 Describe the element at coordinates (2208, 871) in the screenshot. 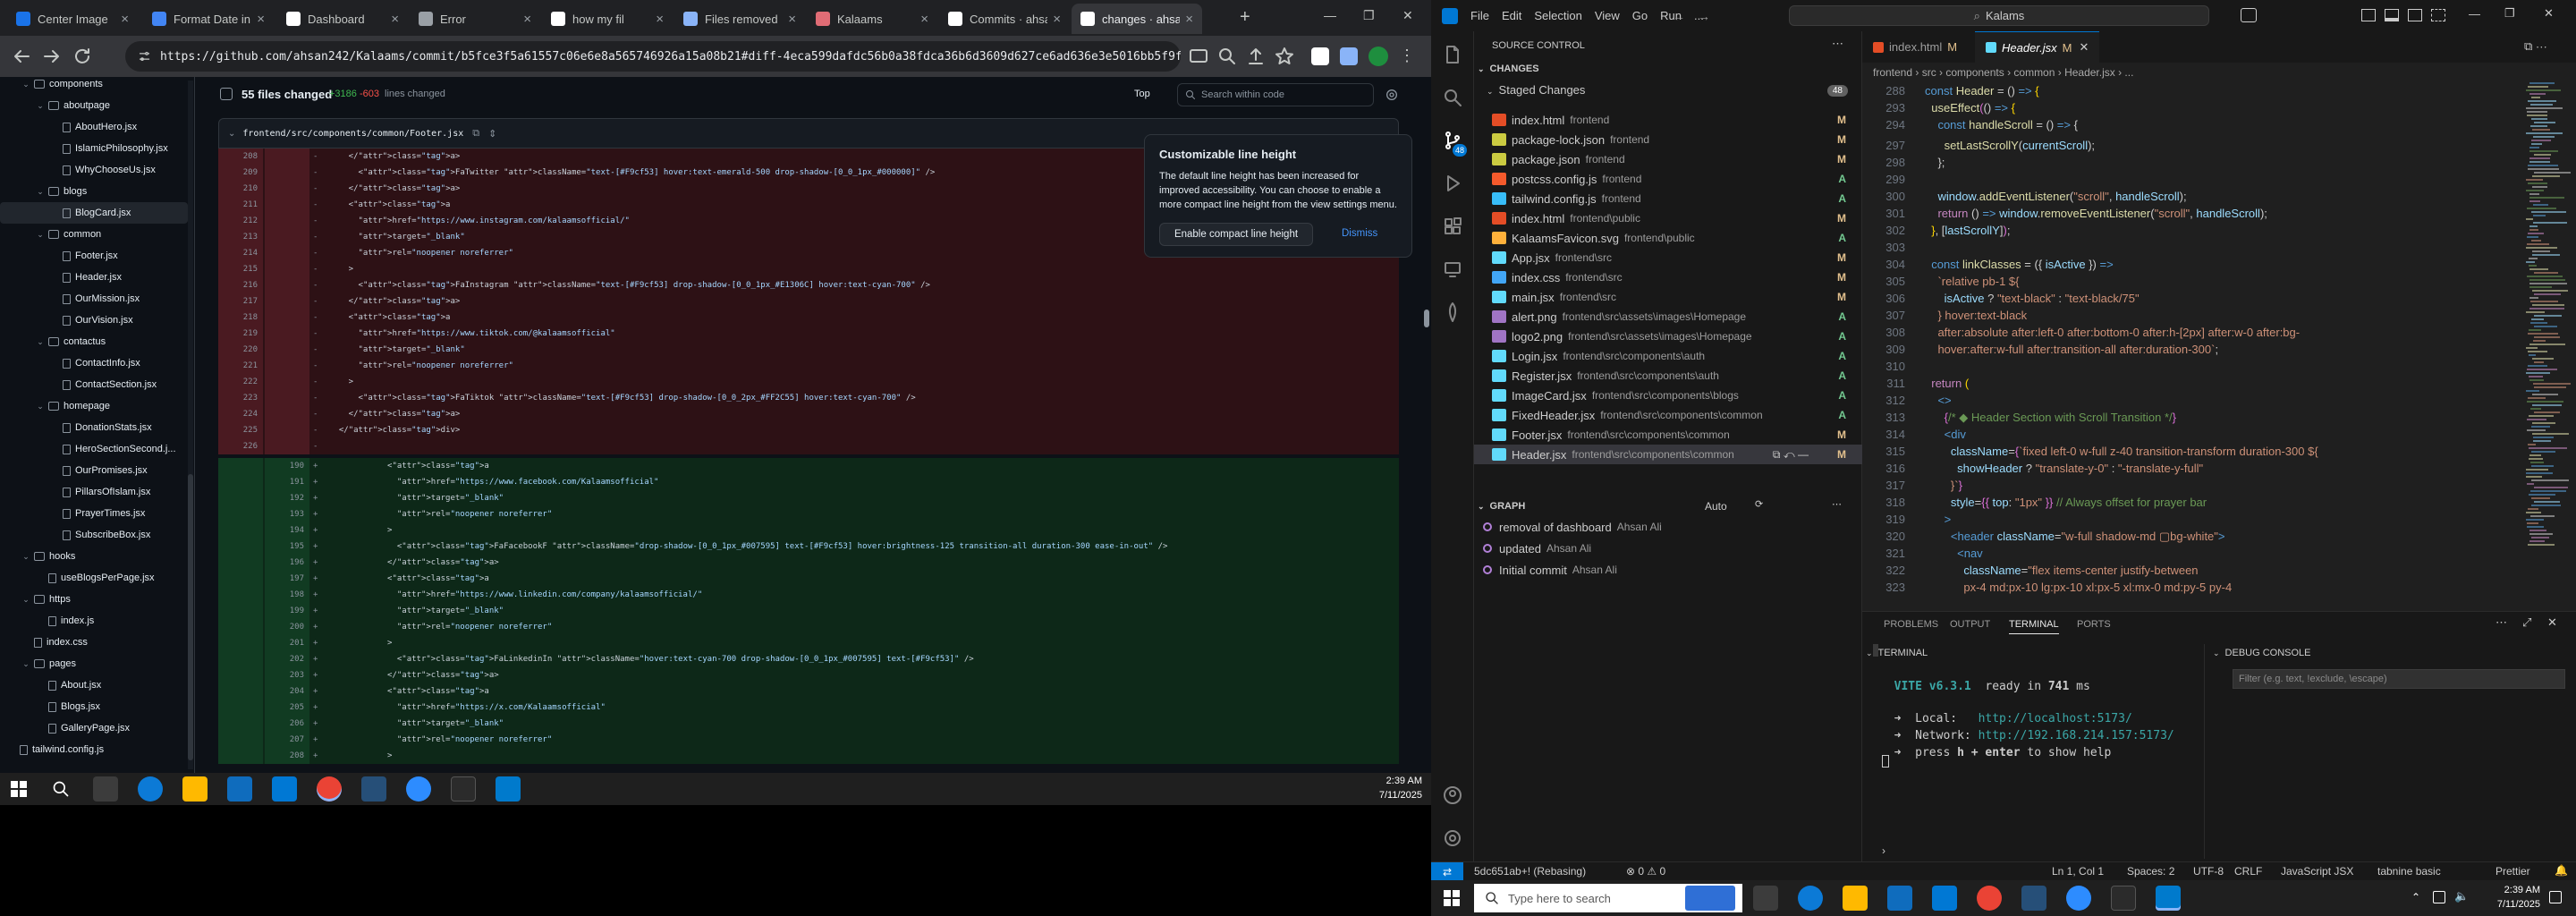

I see `encoding-status: UTF-8` at that location.